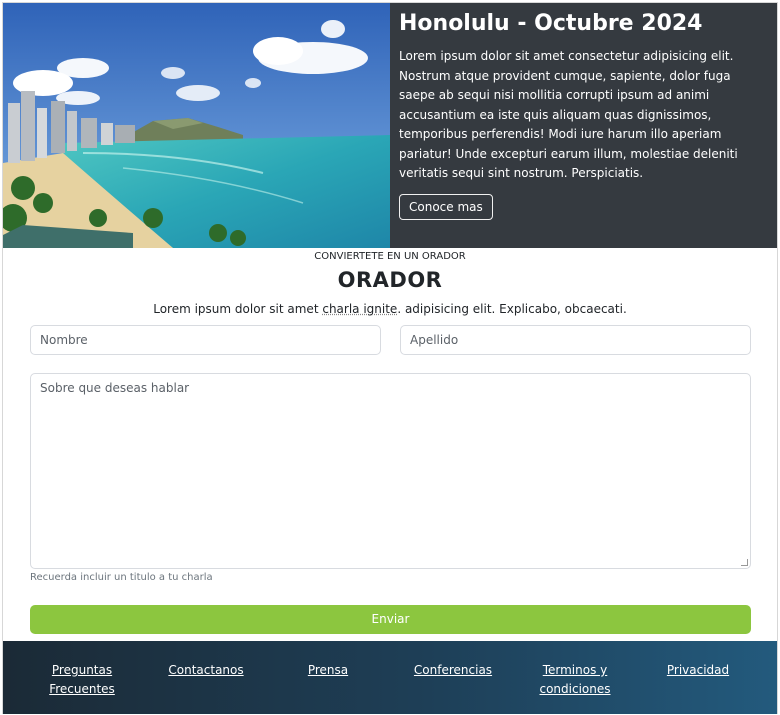  I want to click on nombre-input: Nombre, so click(205, 340).